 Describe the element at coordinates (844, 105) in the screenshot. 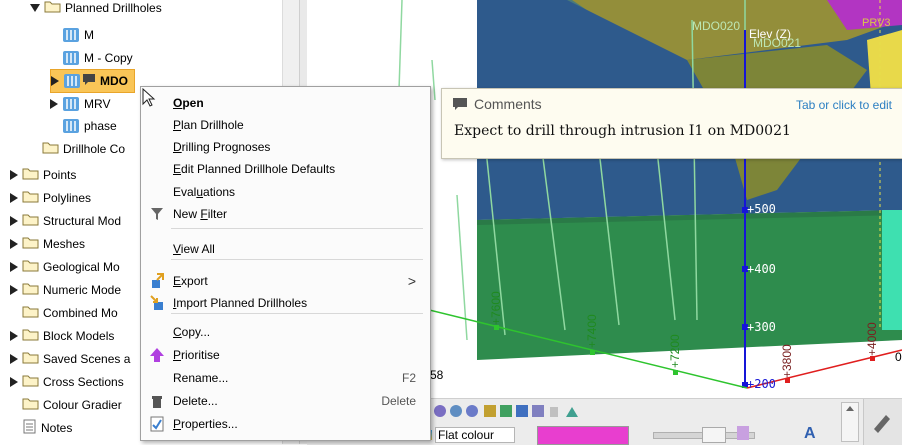

I see `edit-hint-link: Tab or click to edit` at that location.